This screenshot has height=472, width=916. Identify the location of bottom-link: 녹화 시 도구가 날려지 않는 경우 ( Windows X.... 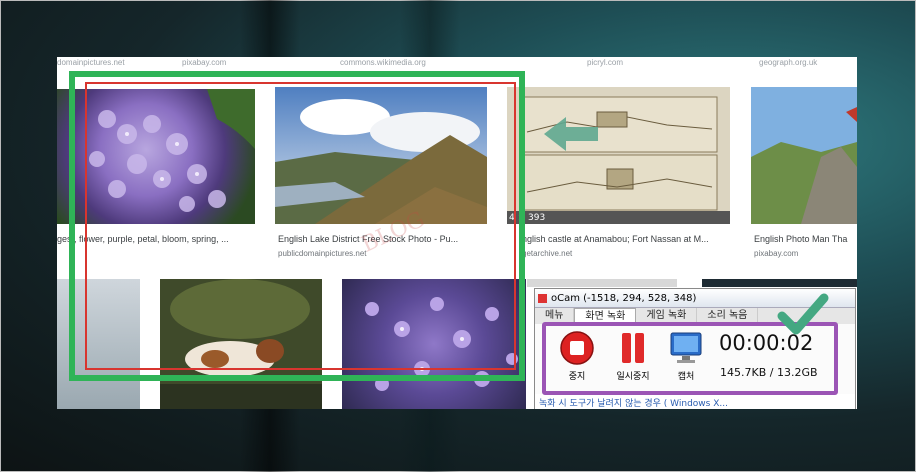
(695, 401).